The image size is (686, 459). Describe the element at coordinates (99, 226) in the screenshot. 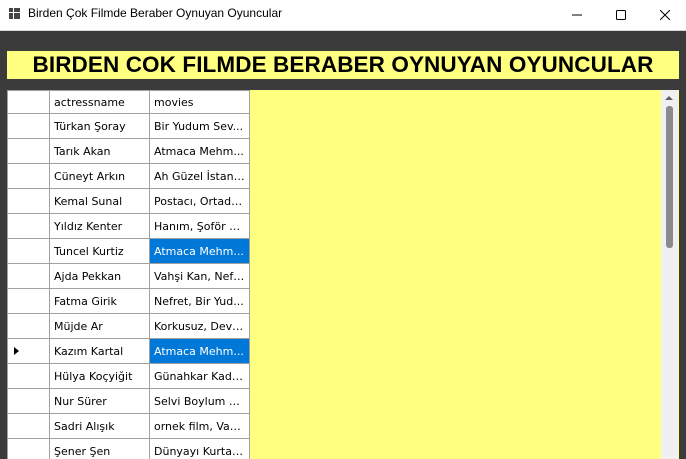

I see `cell-actressname: Yıldız Kenter` at that location.